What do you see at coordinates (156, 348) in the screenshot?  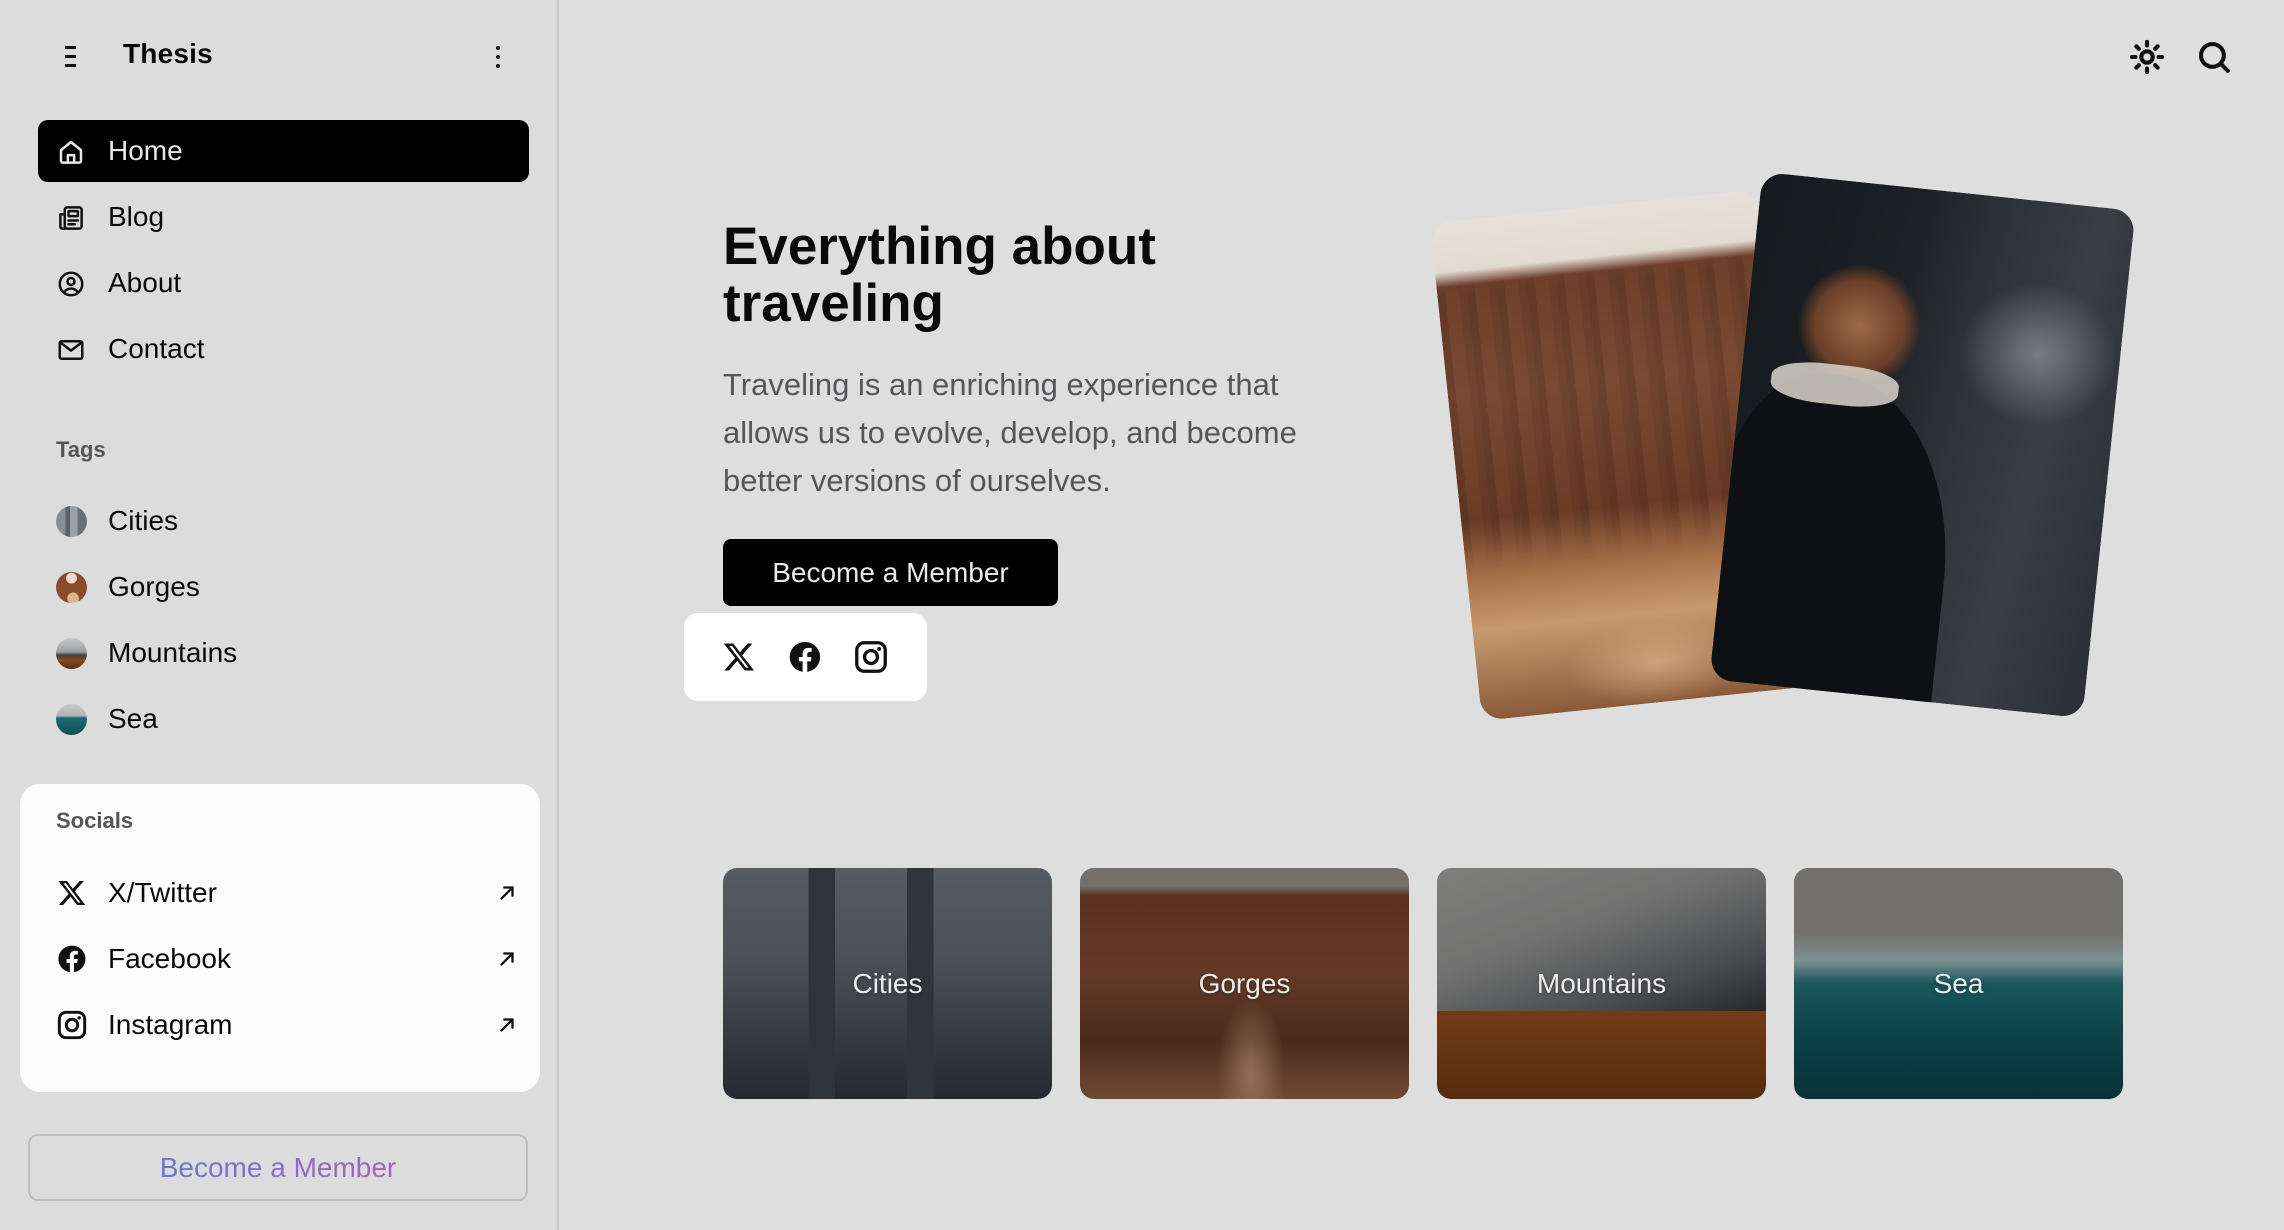 I see `nav-label: Contact` at bounding box center [156, 348].